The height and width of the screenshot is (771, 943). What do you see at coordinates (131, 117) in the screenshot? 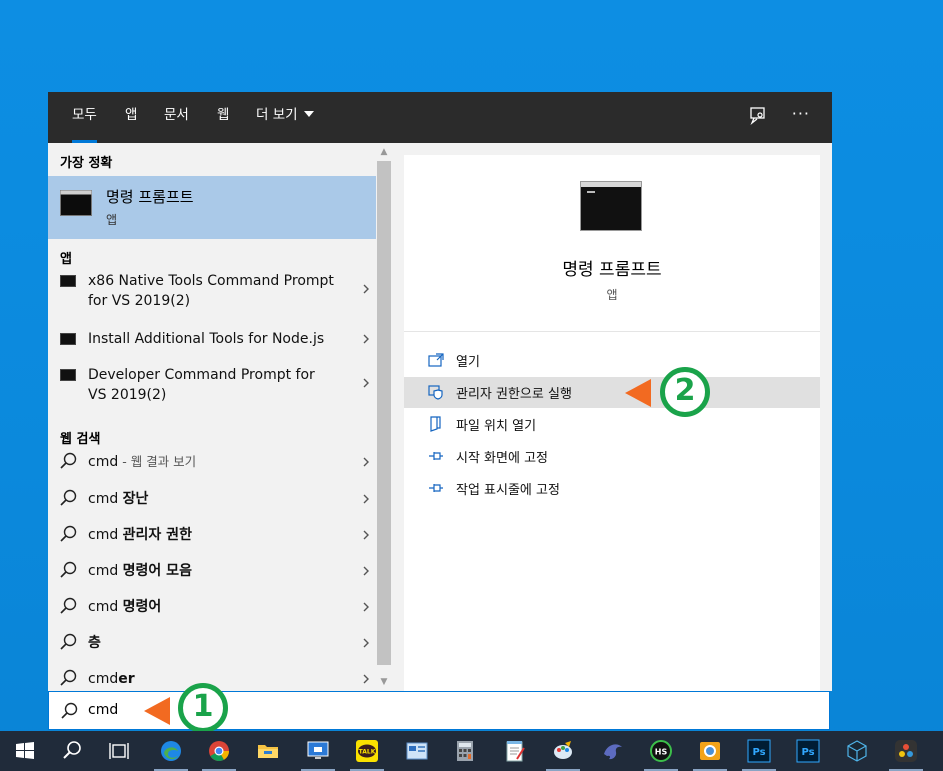
I see `tab-apps: 앱` at bounding box center [131, 117].